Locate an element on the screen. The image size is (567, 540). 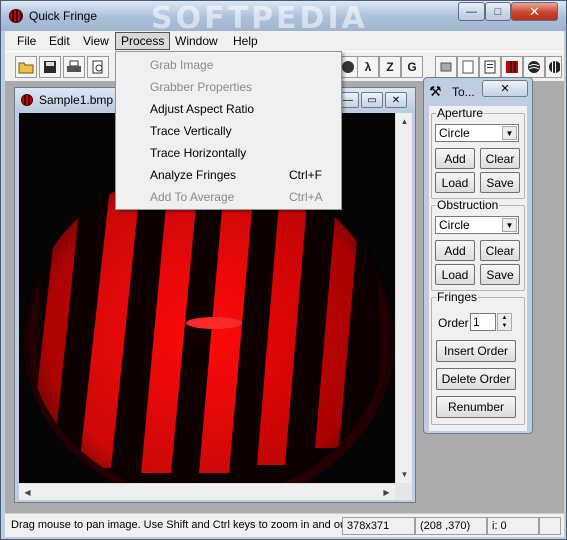
status-extra-panel is located at coordinates (550, 526).